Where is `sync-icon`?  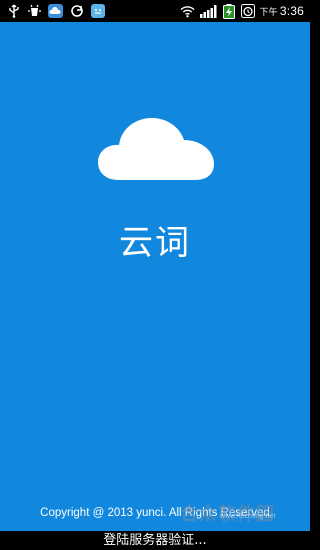 sync-icon is located at coordinates (76, 11).